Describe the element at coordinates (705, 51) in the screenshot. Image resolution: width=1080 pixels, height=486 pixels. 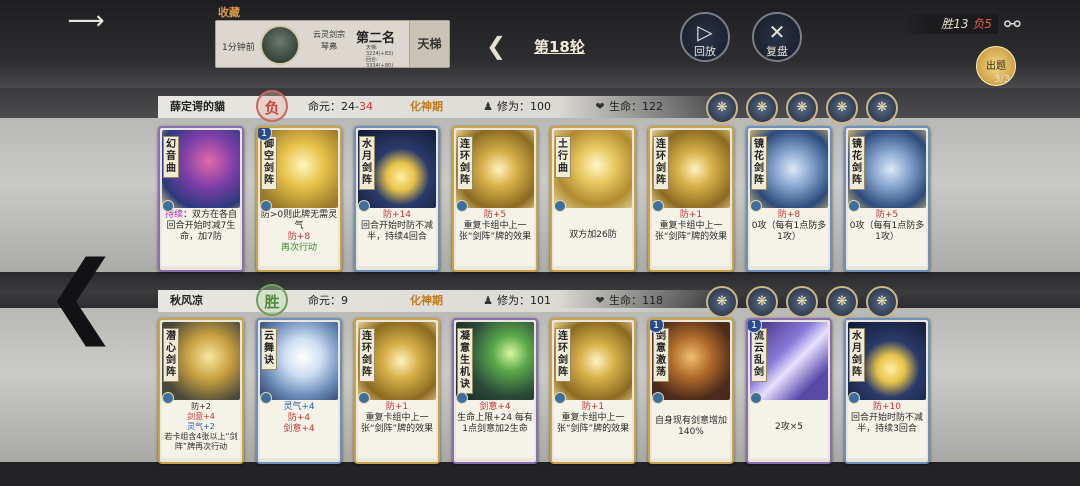
I see `replay-label: 回放` at that location.